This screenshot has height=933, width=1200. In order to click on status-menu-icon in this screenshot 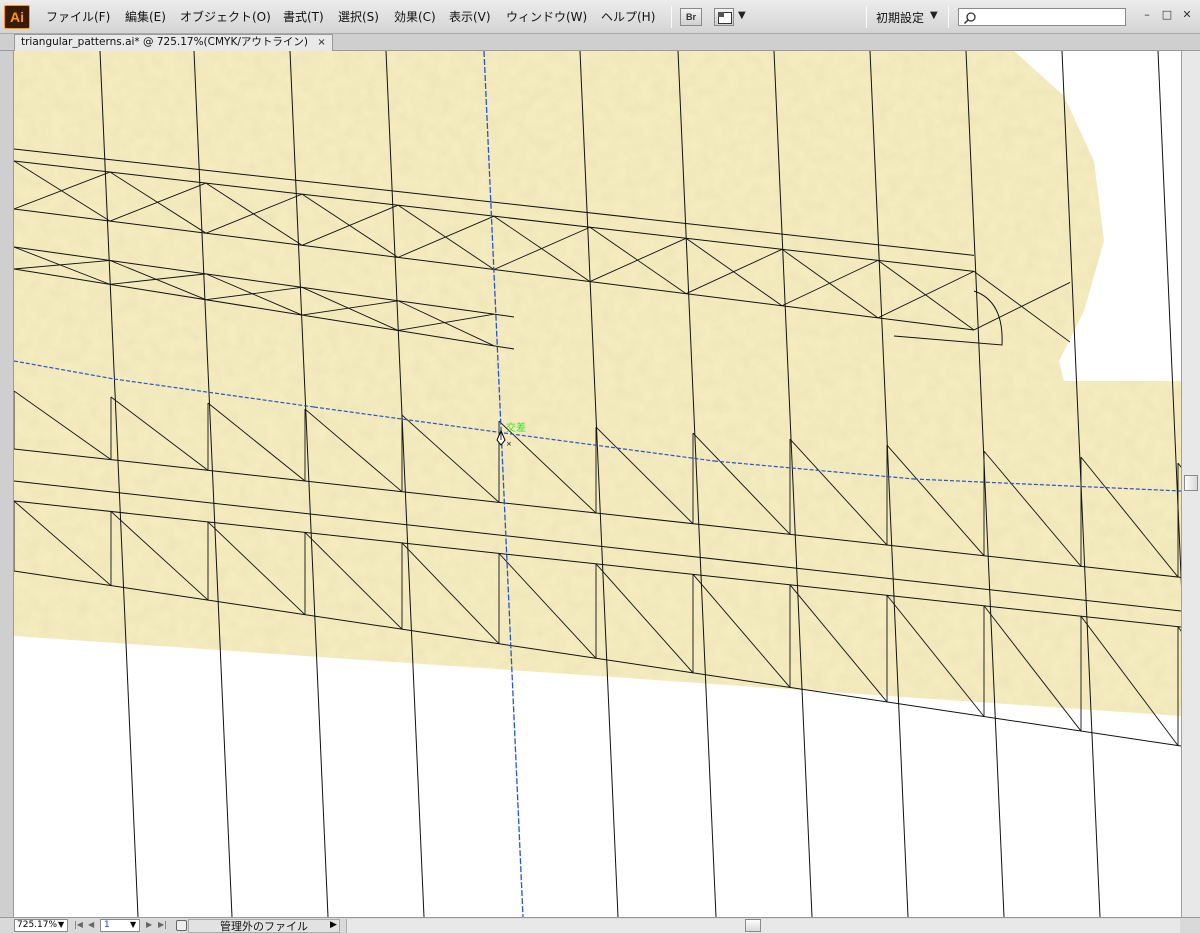, I will do `click(181, 925)`.